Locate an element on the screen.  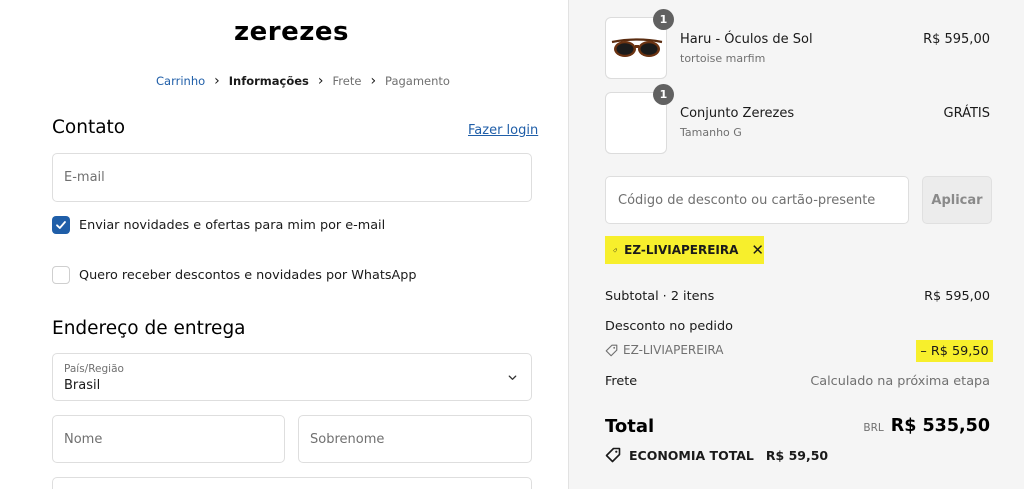
contact-heading: Contato is located at coordinates (89, 127).